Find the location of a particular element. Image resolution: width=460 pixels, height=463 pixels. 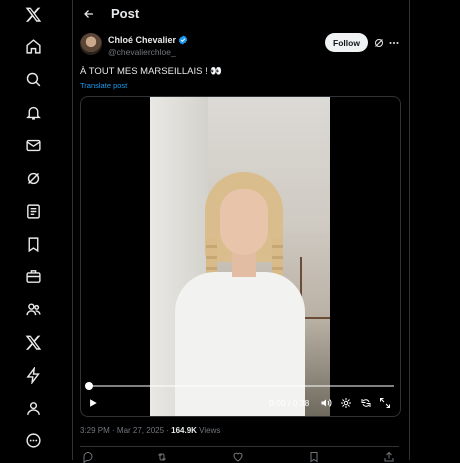

profile-icon is located at coordinates (33, 408).